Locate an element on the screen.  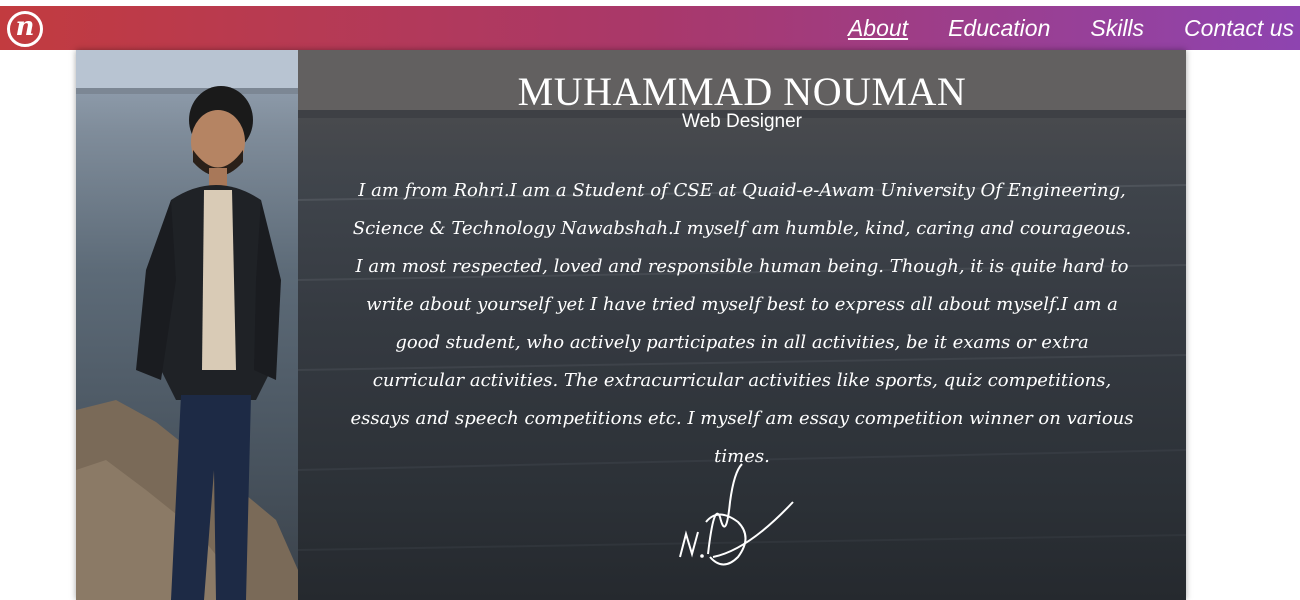
logo-icon: n is located at coordinates (25, 29).